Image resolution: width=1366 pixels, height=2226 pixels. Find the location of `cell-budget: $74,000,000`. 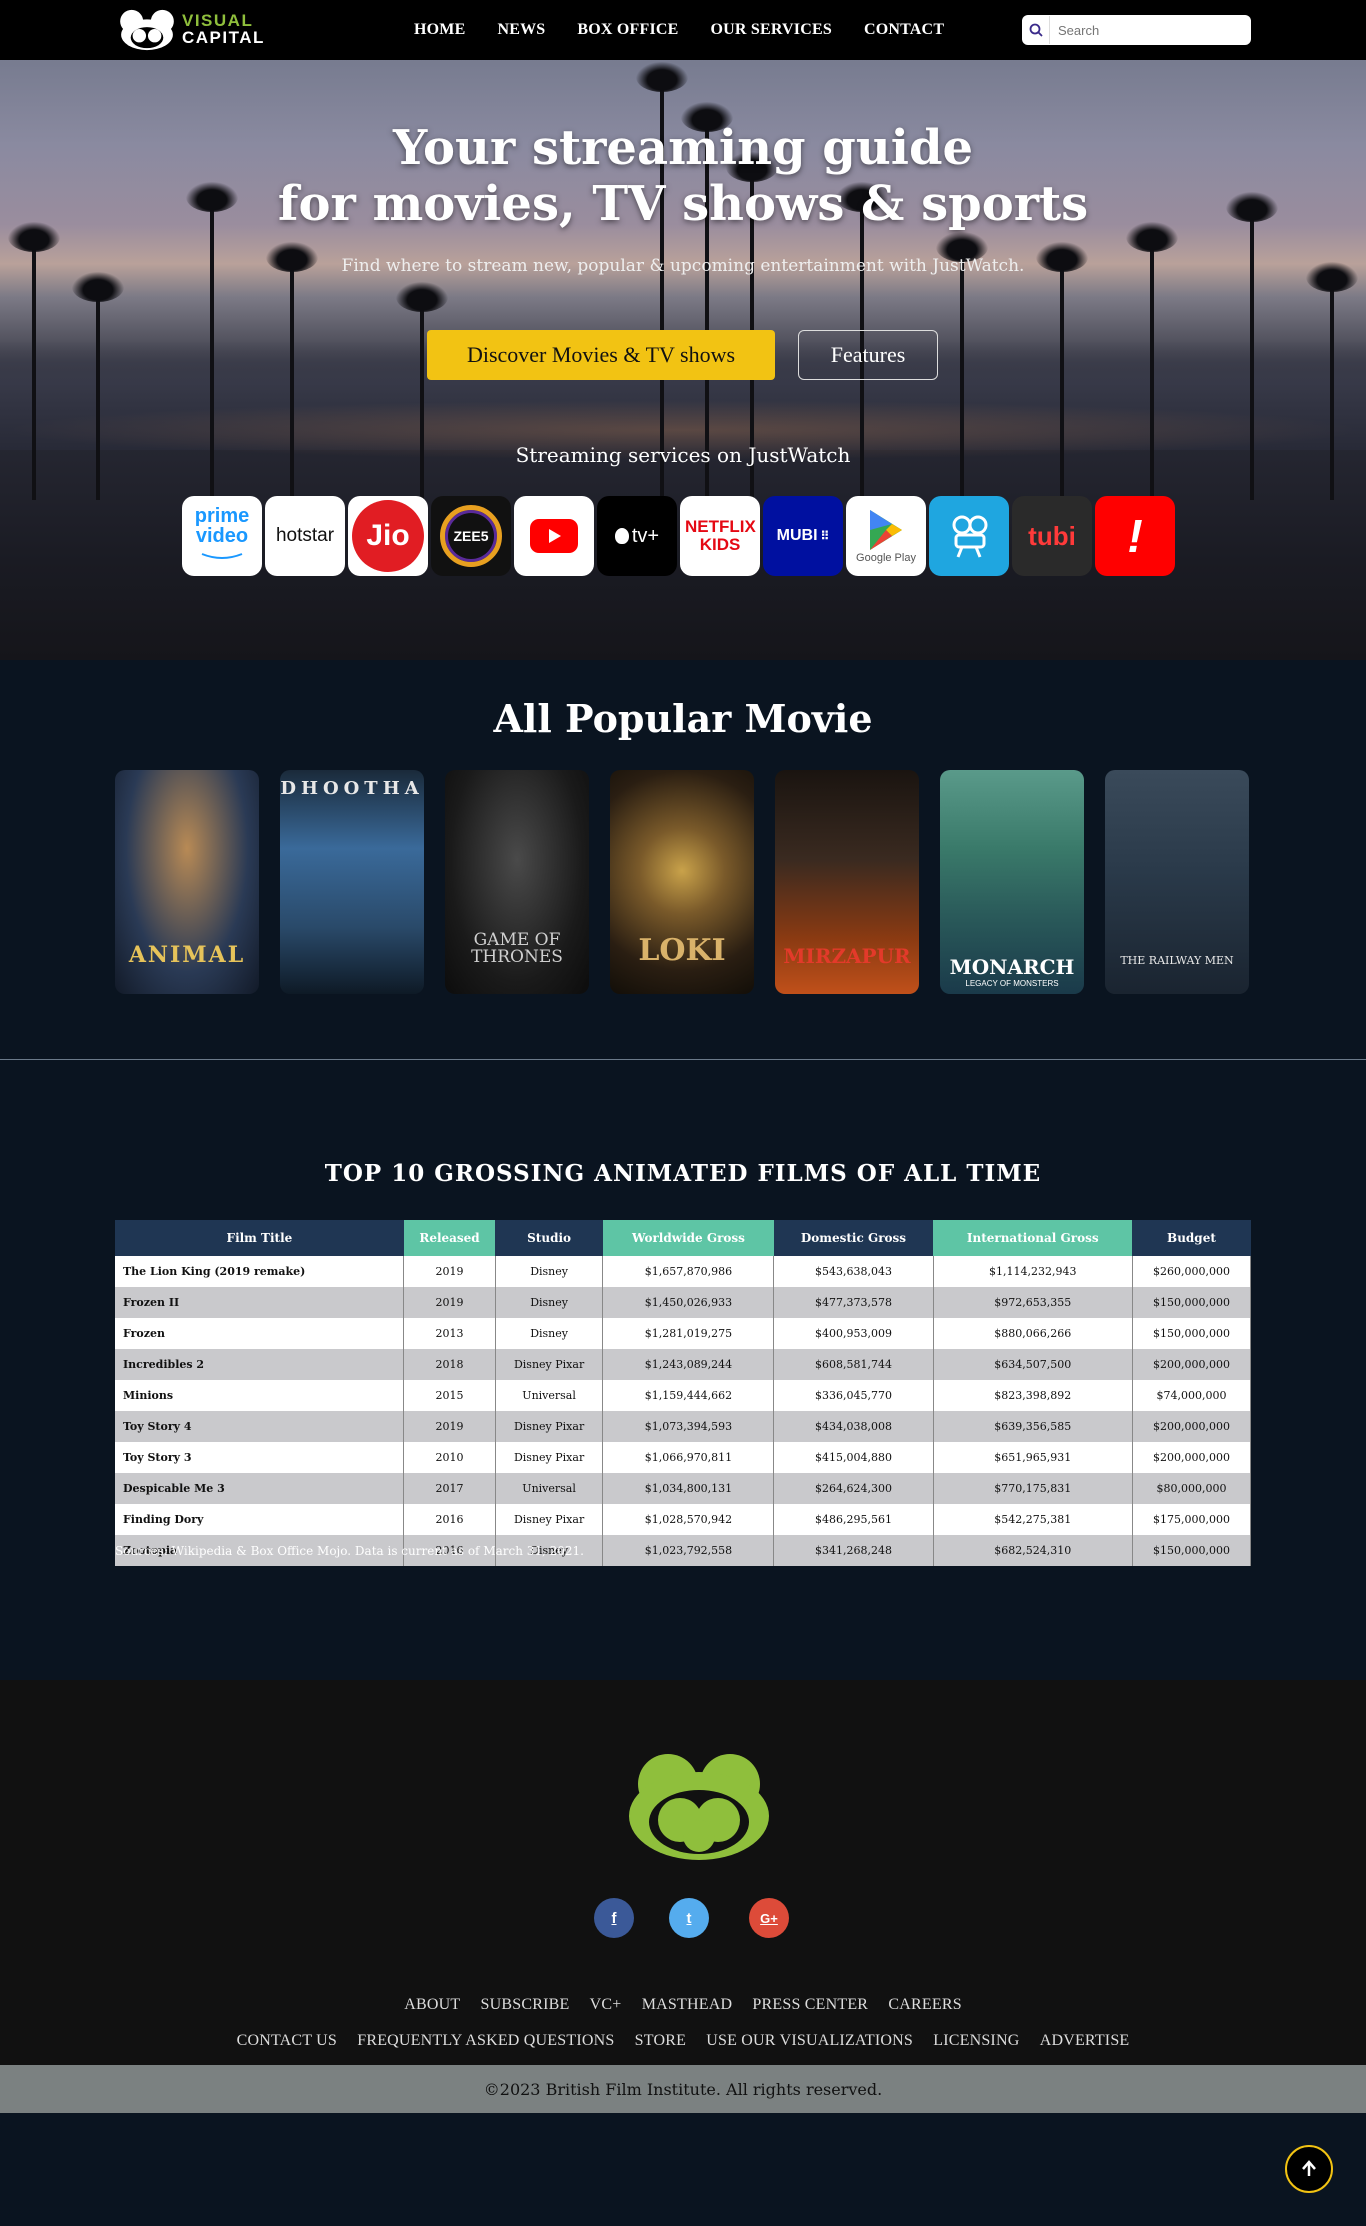

cell-budget: $74,000,000 is located at coordinates (1191, 1395).